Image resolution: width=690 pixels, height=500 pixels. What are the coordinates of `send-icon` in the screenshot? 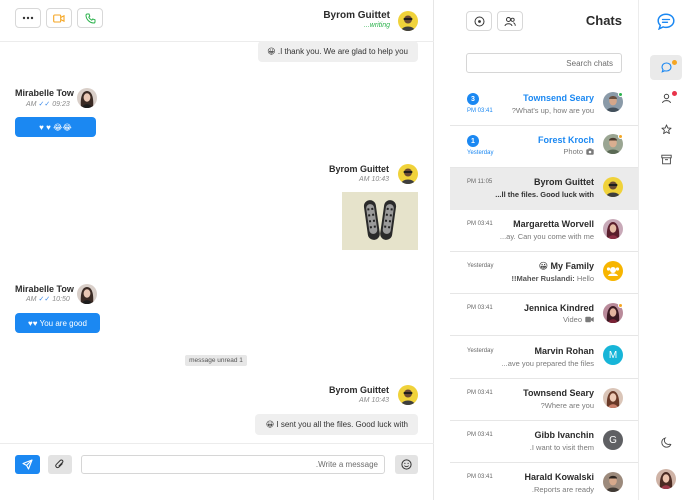 It's located at (27, 464).